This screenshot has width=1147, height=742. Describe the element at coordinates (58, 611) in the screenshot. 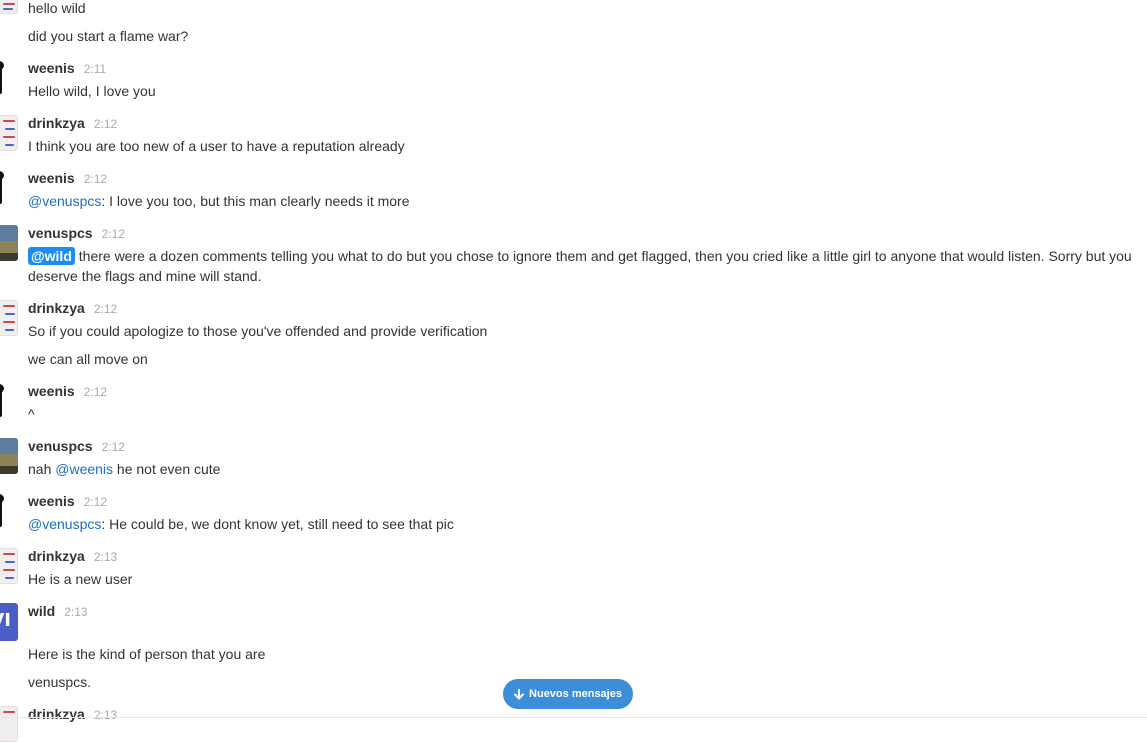

I see `message-username: wild 2:13` at that location.